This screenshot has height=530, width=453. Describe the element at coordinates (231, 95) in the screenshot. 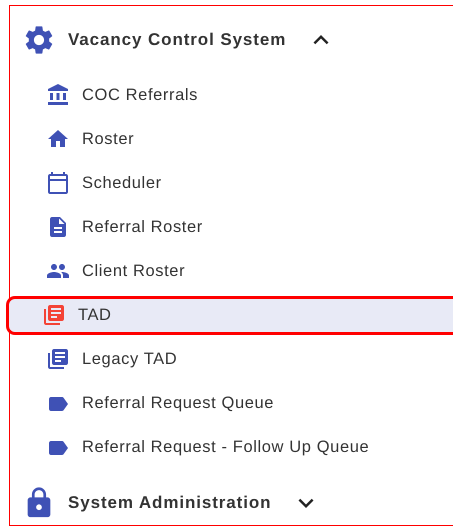

I see `menu-item: COC Referrals` at that location.